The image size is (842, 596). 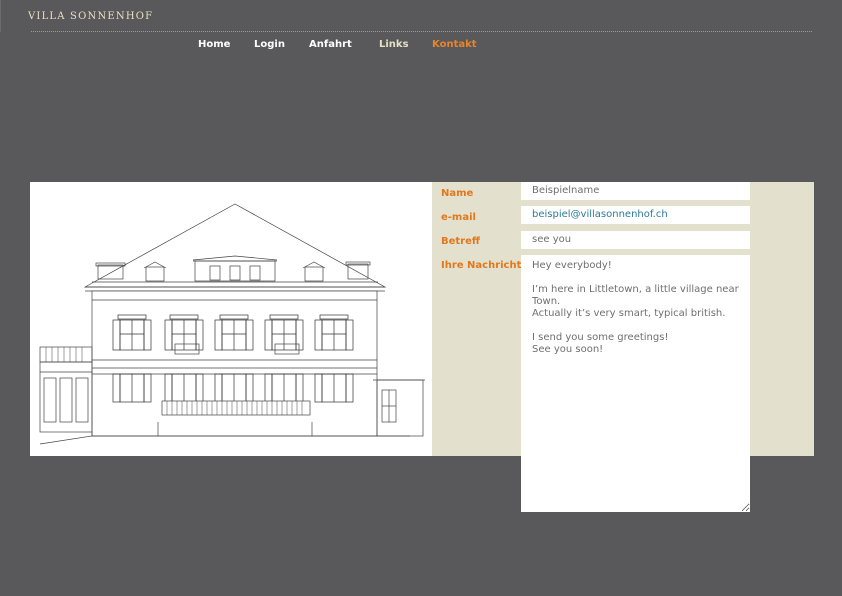 I want to click on nav-item-home: Home, so click(x=214, y=44).